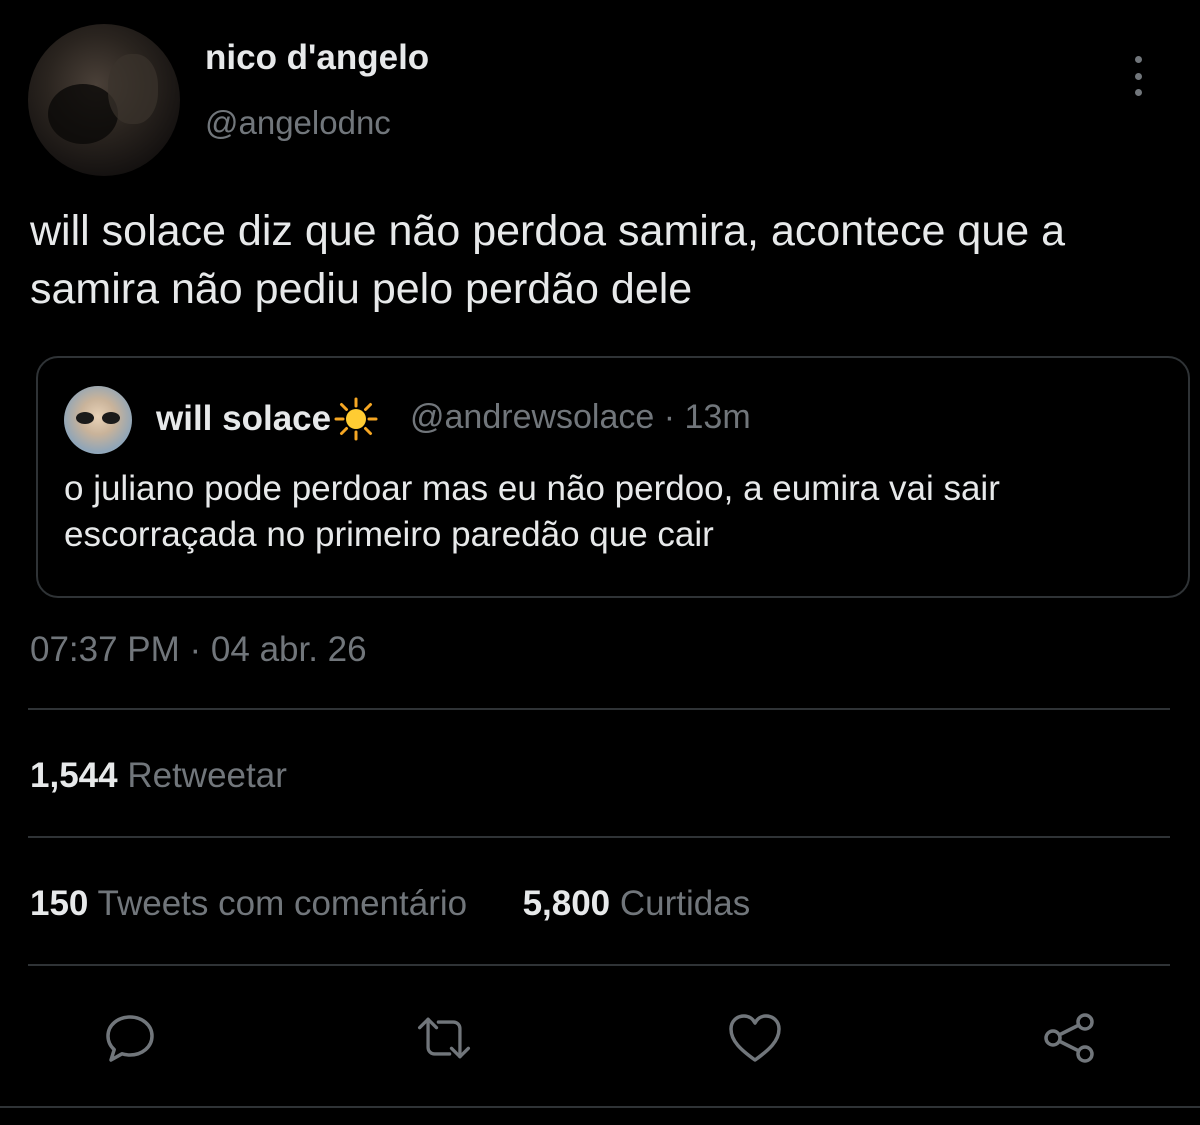 Image resolution: width=1200 pixels, height=1125 pixels. What do you see at coordinates (298, 123) in the screenshot?
I see `author-handle: @angelodnc` at bounding box center [298, 123].